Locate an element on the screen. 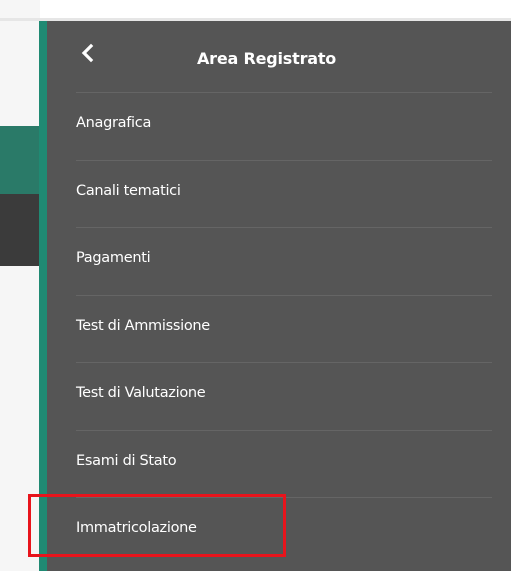 This screenshot has width=511, height=571. menu-title: Area Registrato is located at coordinates (267, 58).